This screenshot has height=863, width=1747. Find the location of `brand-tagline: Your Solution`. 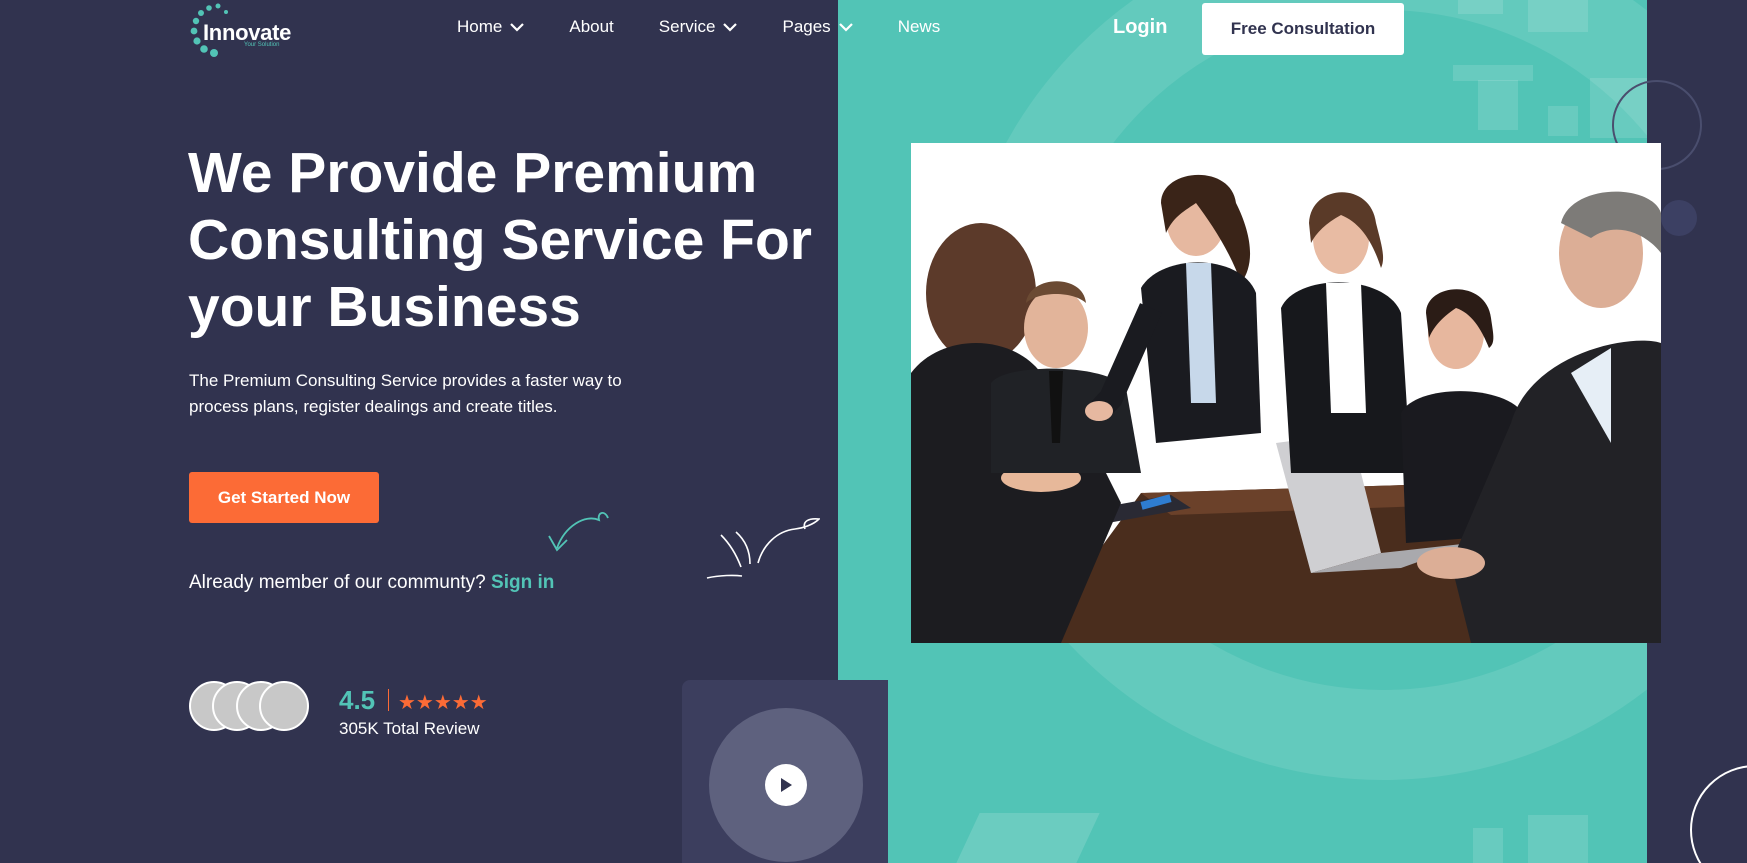

brand-tagline: Your Solution is located at coordinates (262, 45).